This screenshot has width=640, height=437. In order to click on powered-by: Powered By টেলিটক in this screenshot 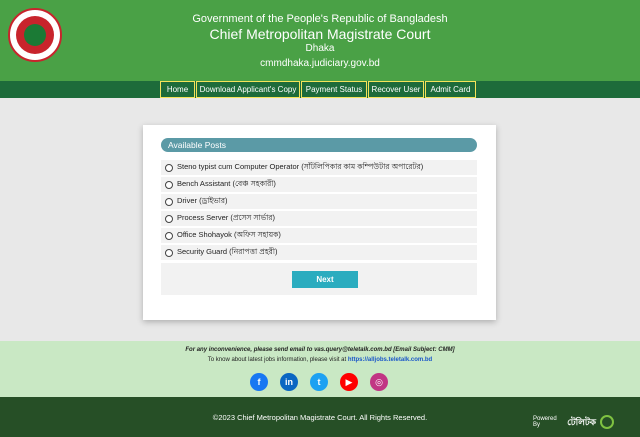, I will do `click(586, 422)`.